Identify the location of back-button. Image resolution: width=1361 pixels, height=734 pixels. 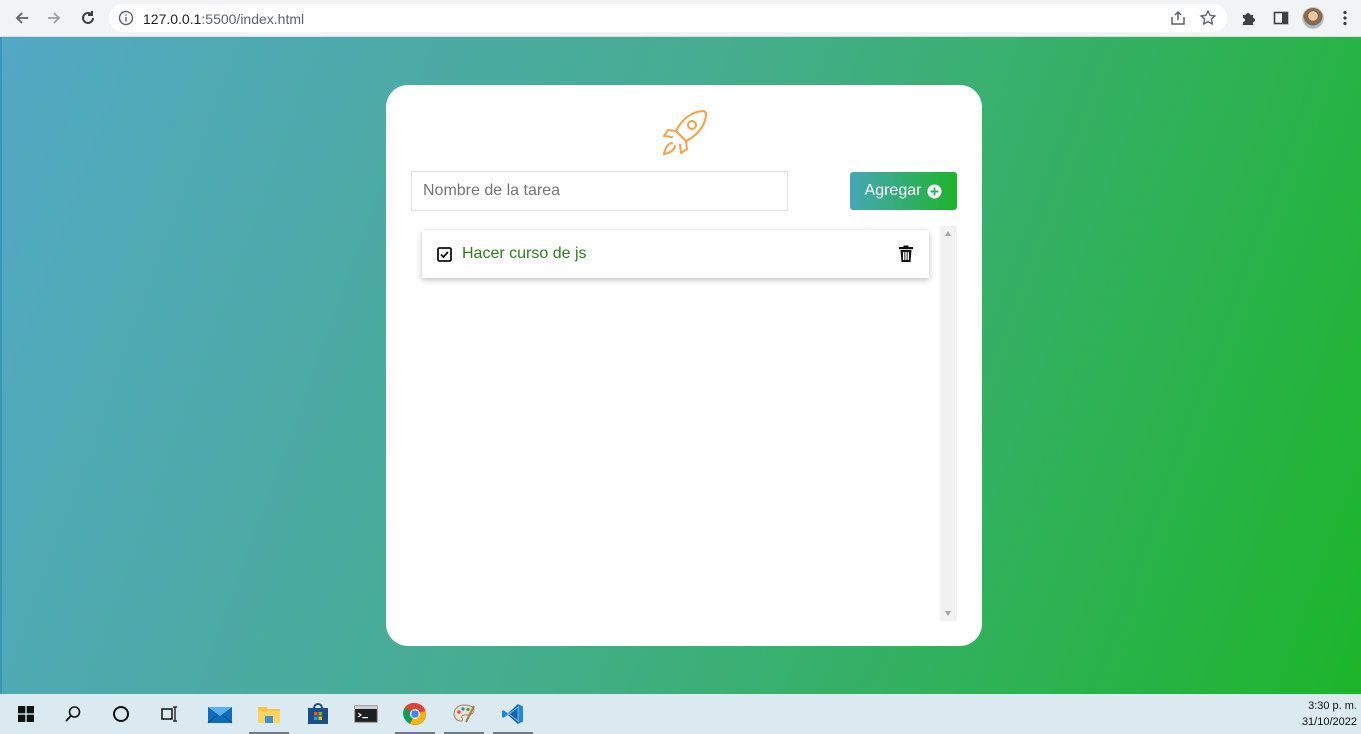
(22, 18).